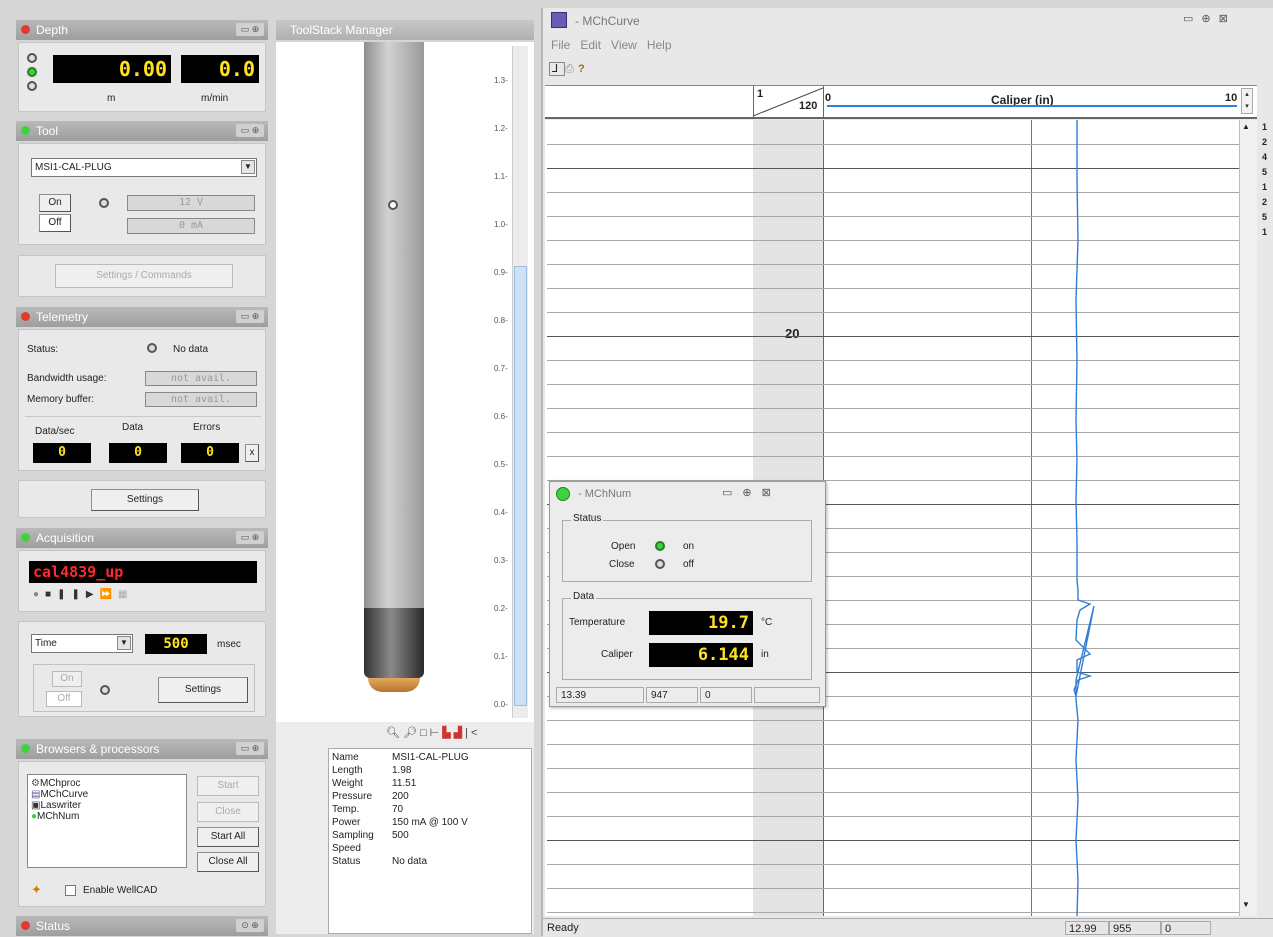  What do you see at coordinates (112, 69) in the screenshot?
I see `depth-display: 0.00` at bounding box center [112, 69].